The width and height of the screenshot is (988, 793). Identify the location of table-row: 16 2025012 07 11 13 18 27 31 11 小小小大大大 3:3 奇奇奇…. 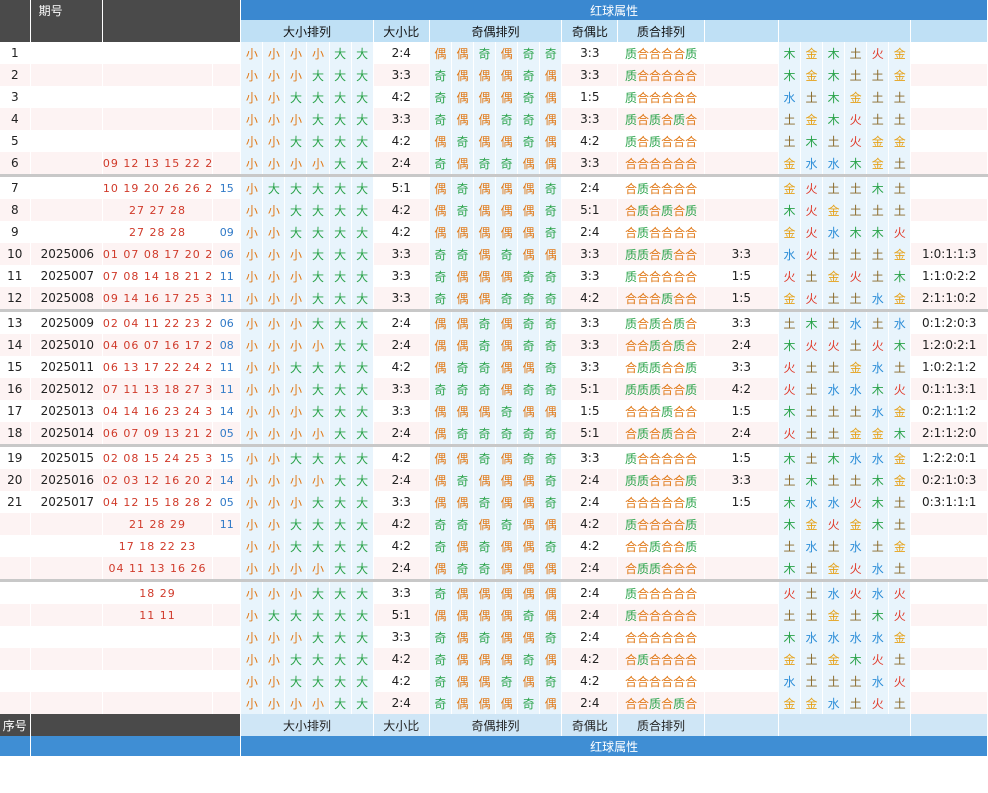
(494, 389).